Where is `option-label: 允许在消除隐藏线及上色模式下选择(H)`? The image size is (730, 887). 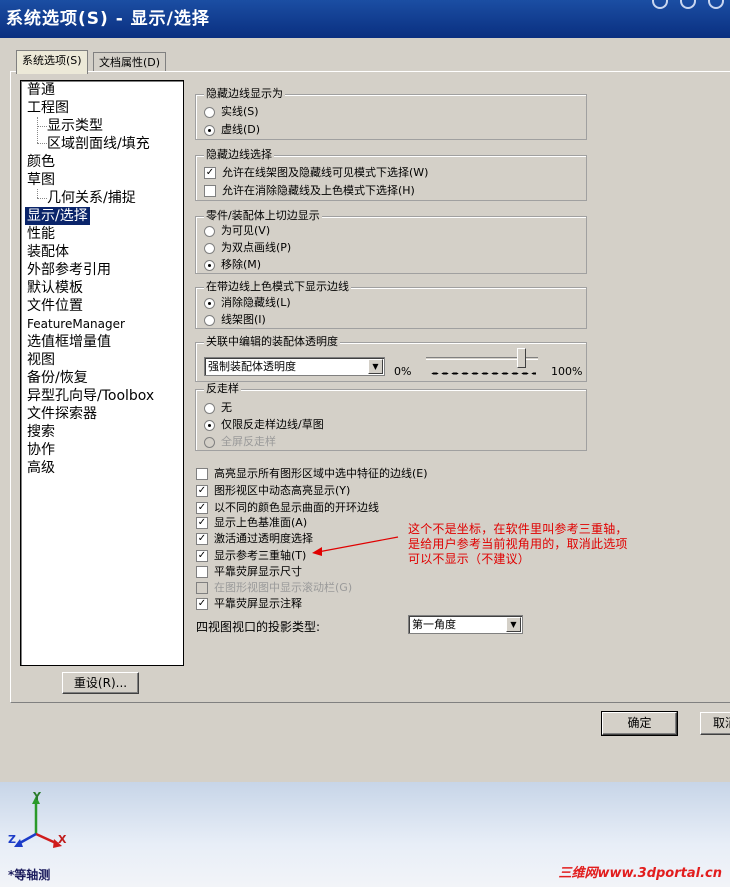
option-label: 允许在消除隐藏线及上色模式下选择(H) is located at coordinates (318, 190).